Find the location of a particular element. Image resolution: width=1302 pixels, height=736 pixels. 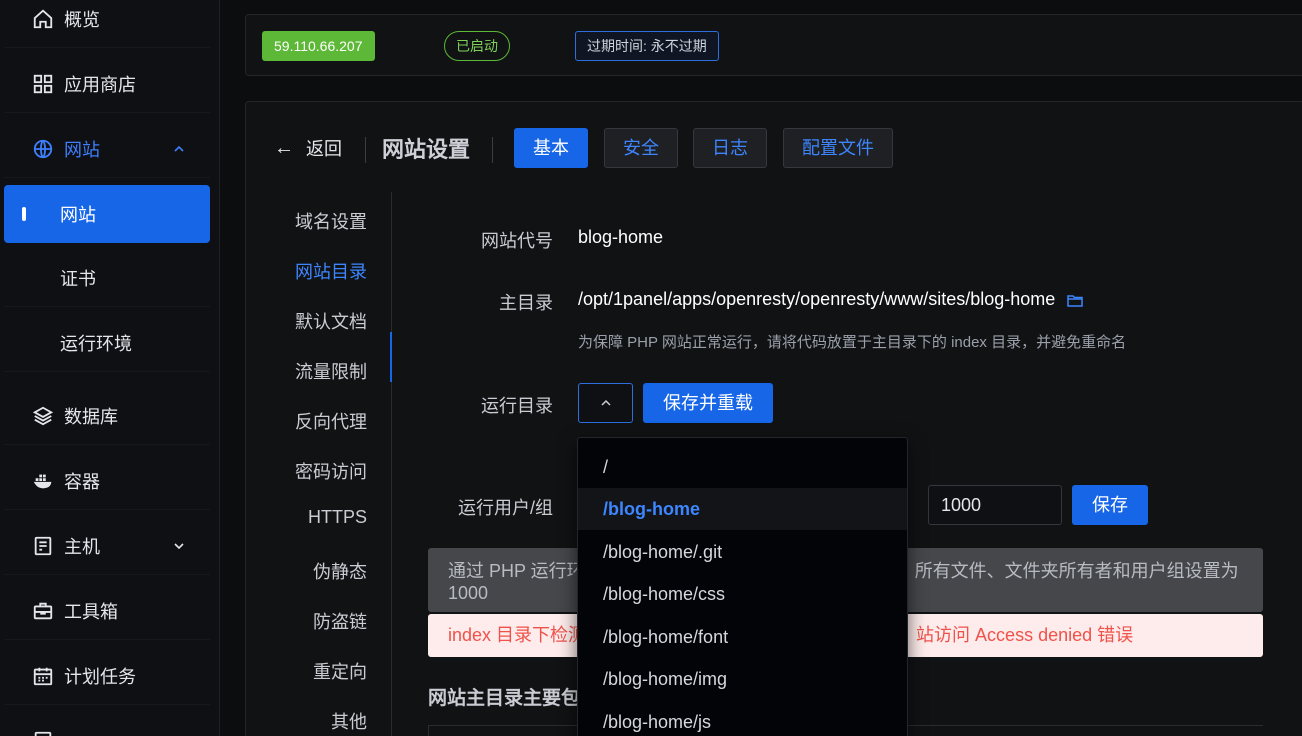

sidebar-item-toolbox: 工具箱 is located at coordinates (107, 611).